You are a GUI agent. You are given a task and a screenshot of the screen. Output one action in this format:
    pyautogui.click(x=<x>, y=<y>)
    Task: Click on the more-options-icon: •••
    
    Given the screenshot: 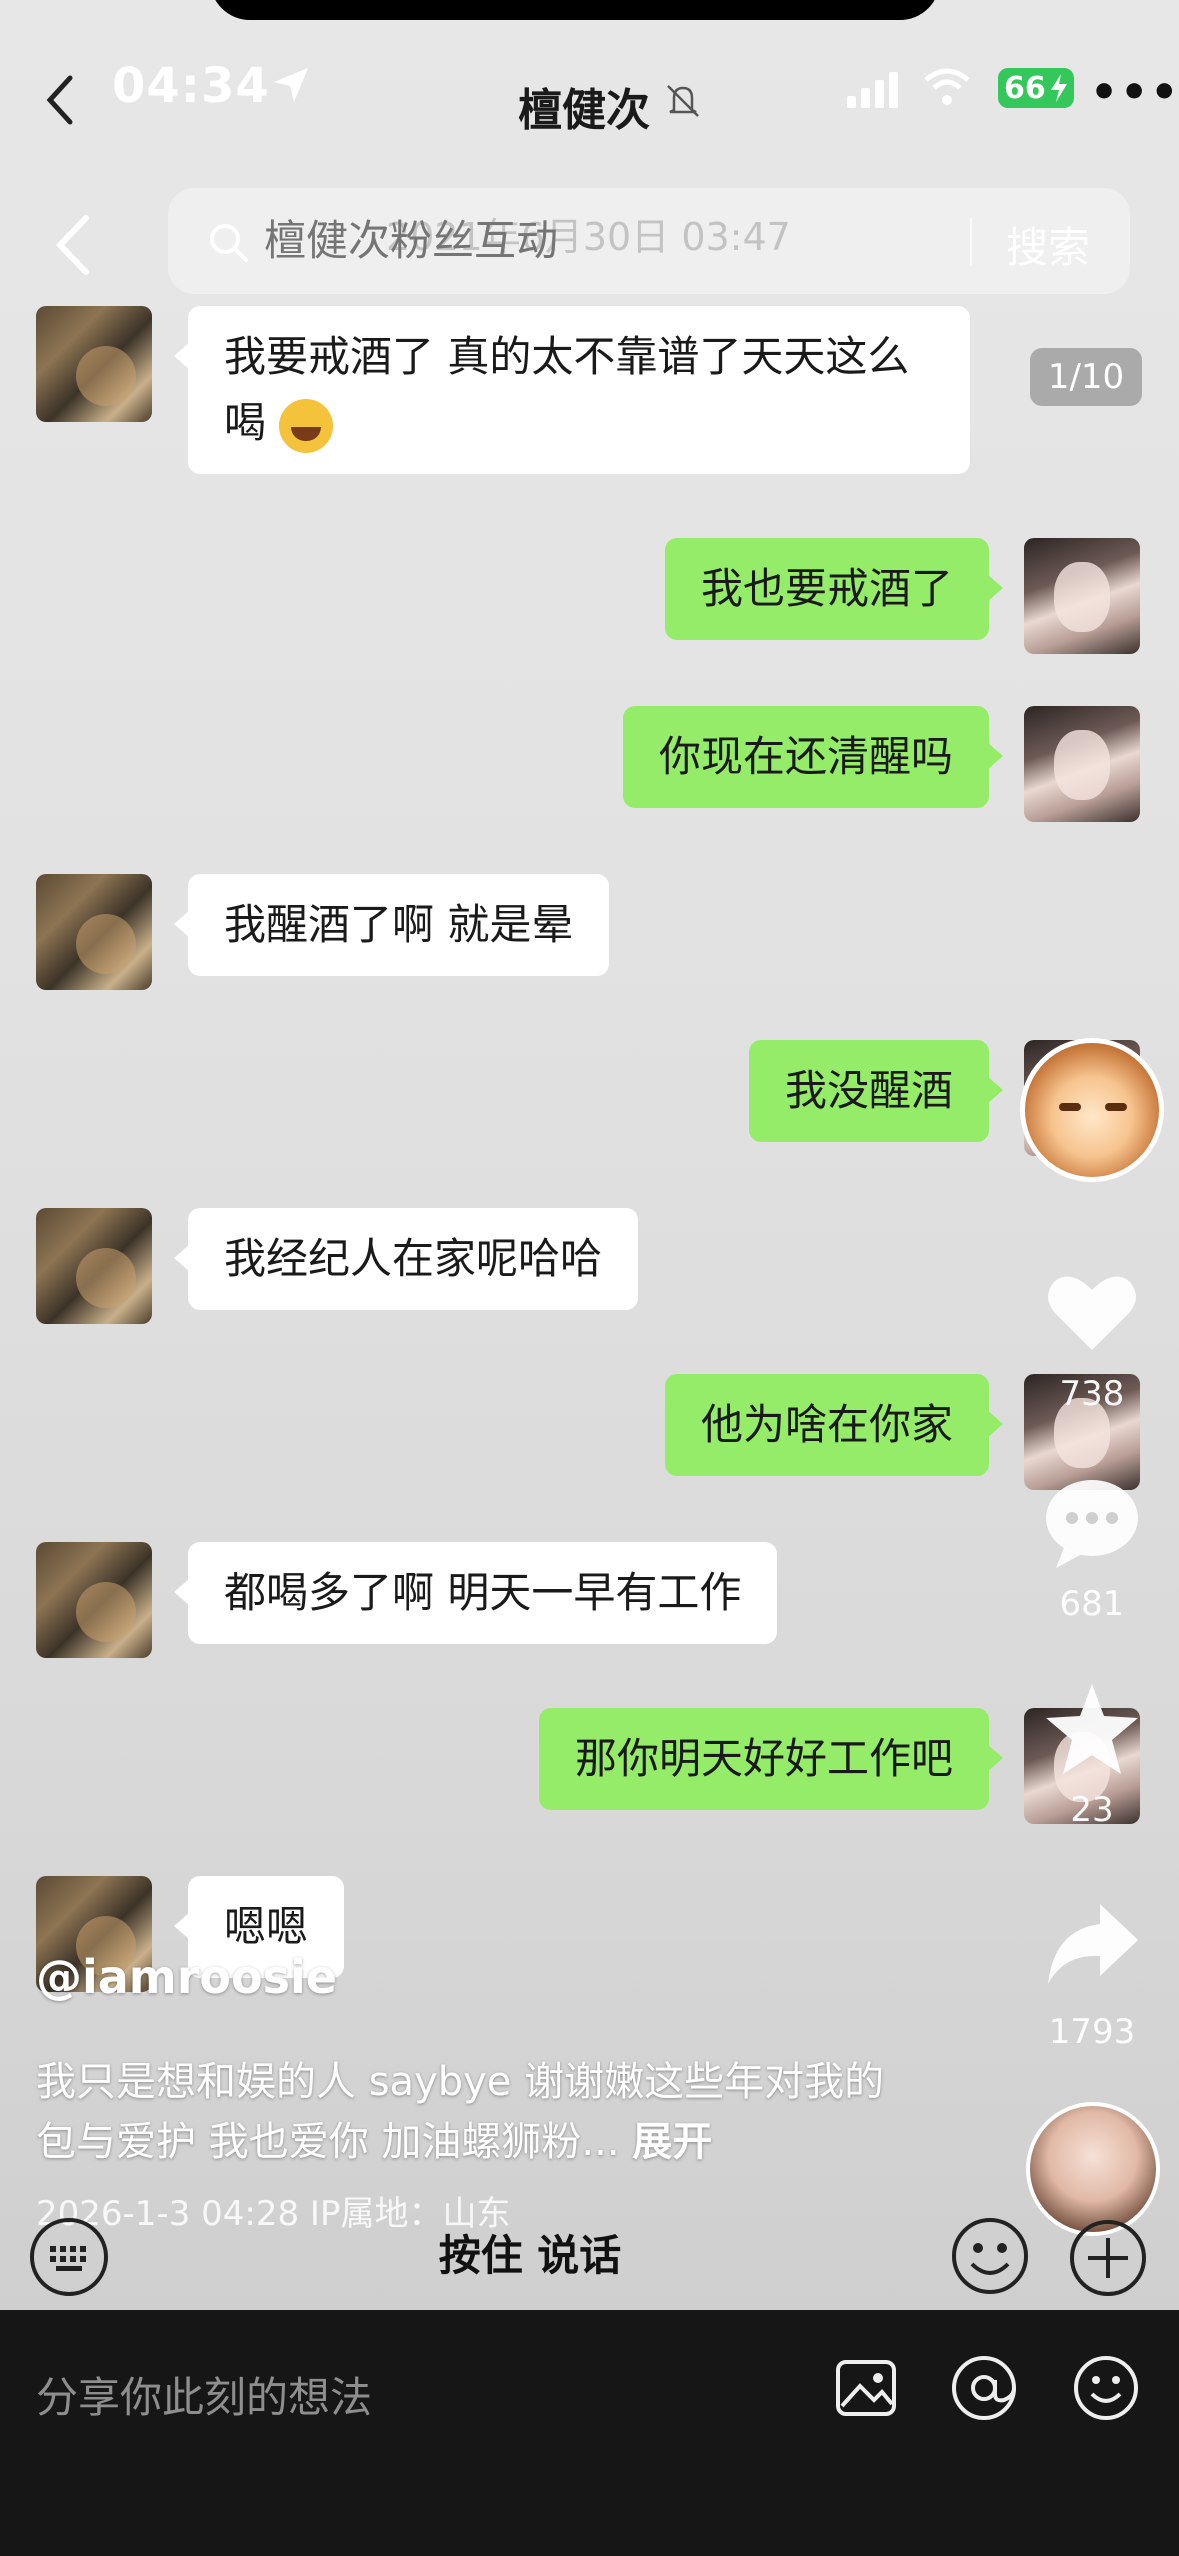 What is the action you would take?
    pyautogui.click(x=1134, y=93)
    